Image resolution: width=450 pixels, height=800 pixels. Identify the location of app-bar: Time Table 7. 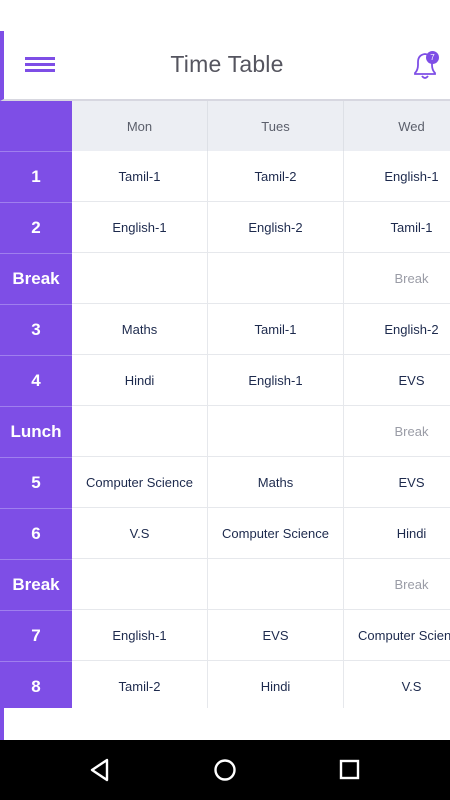
(225, 66).